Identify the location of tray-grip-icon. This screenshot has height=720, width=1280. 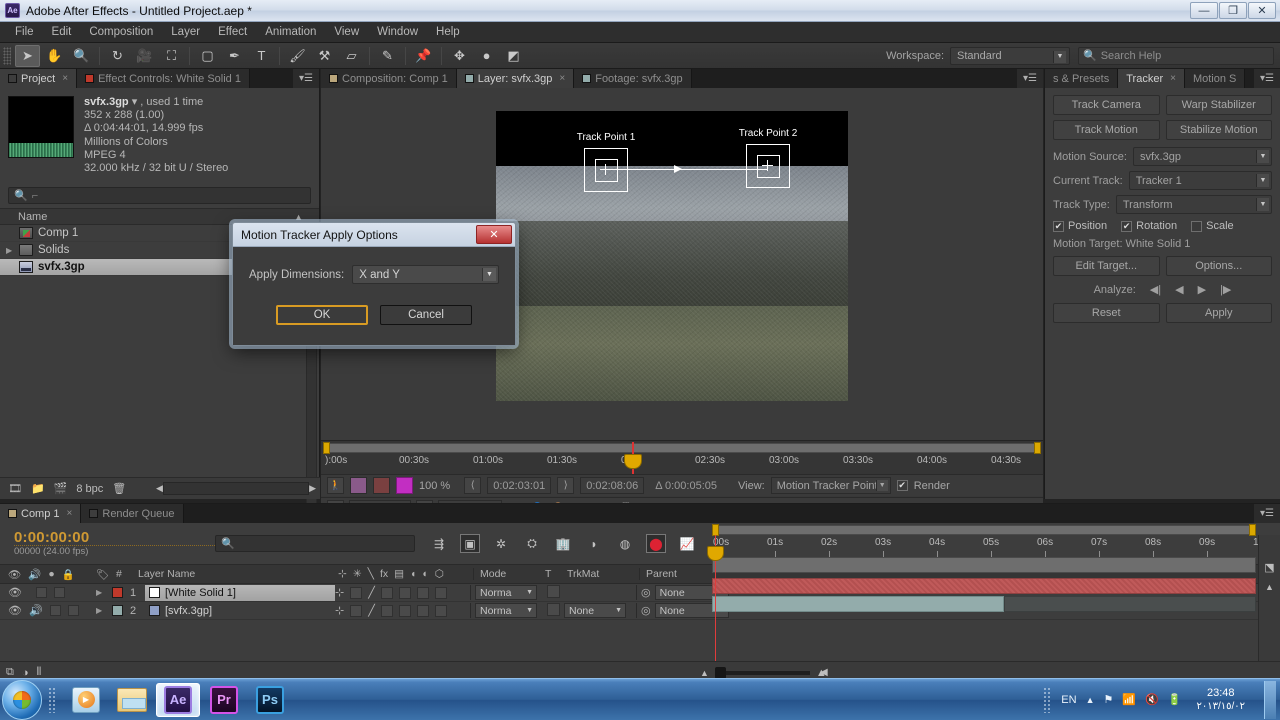
(1048, 699).